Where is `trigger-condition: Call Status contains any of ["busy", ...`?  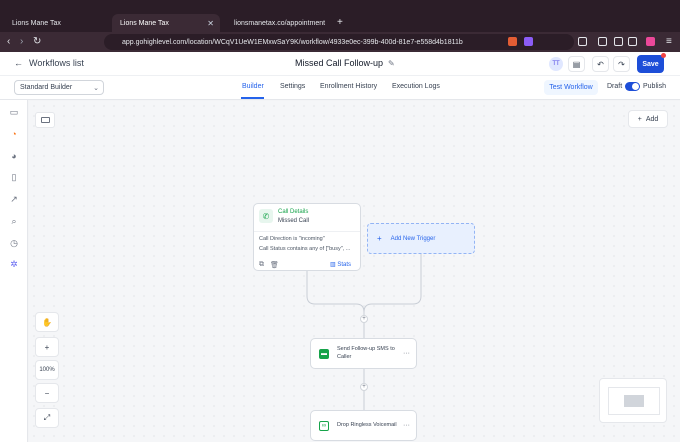 trigger-condition: Call Status contains any of ["busy", ... is located at coordinates (305, 249).